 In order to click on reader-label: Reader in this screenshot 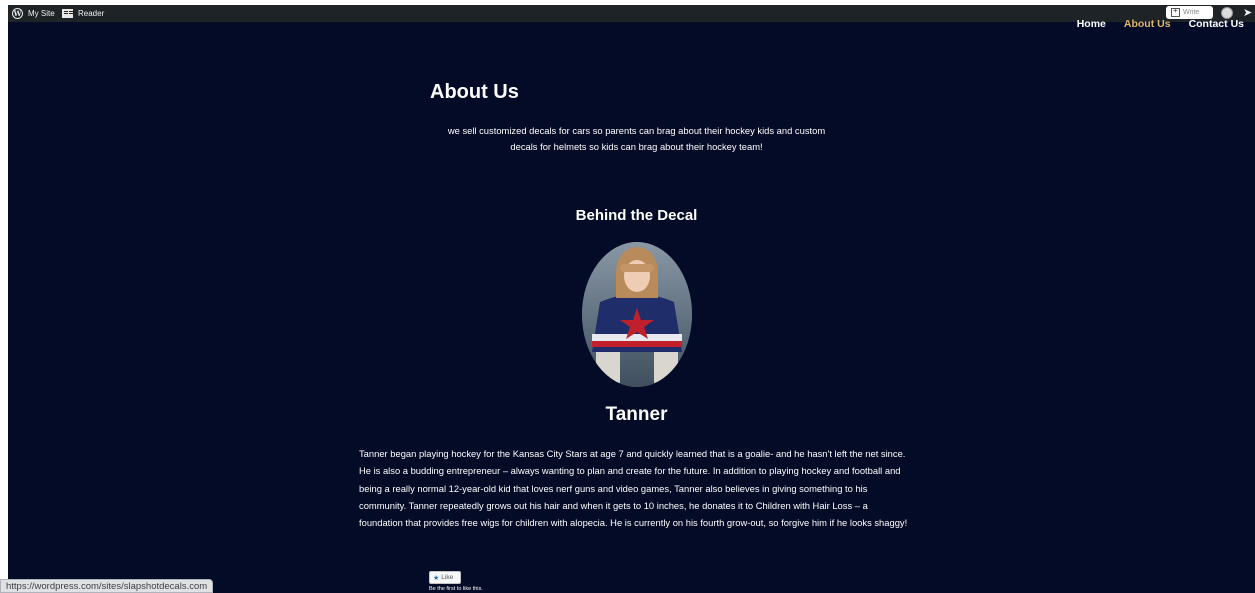, I will do `click(91, 13)`.